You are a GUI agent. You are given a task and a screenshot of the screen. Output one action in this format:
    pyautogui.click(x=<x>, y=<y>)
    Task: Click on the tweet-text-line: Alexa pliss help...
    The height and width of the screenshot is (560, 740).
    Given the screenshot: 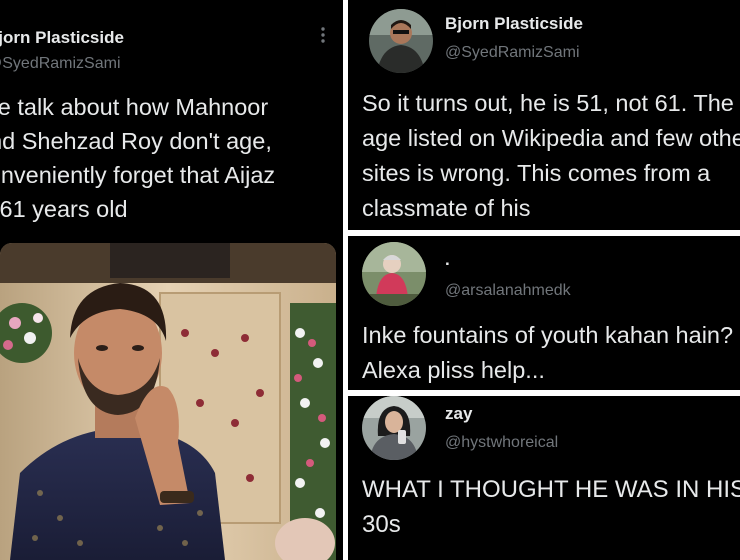 What is the action you would take?
    pyautogui.click(x=453, y=370)
    